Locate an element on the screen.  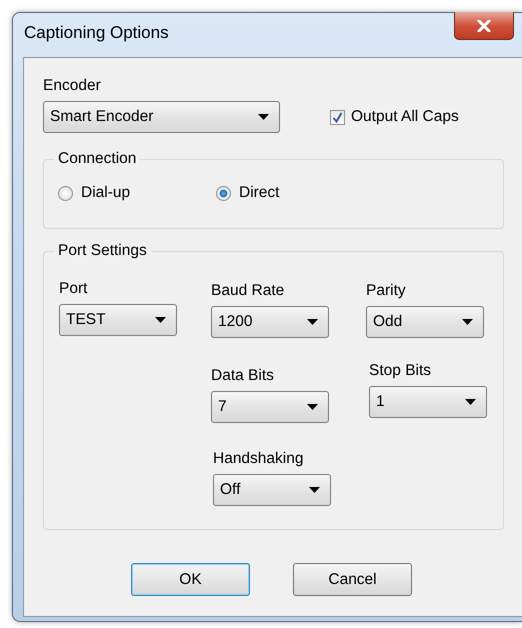
field-label: Port is located at coordinates (73, 289).